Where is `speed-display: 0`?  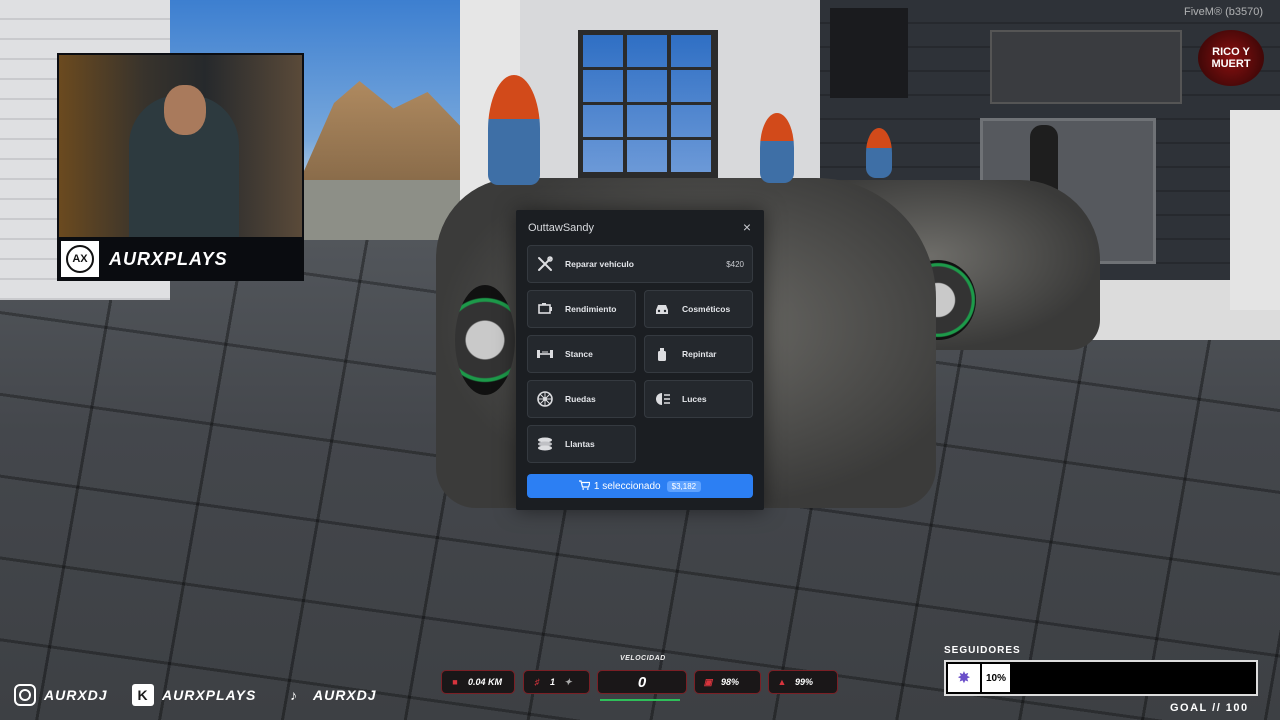
speed-display: 0 is located at coordinates (642, 682).